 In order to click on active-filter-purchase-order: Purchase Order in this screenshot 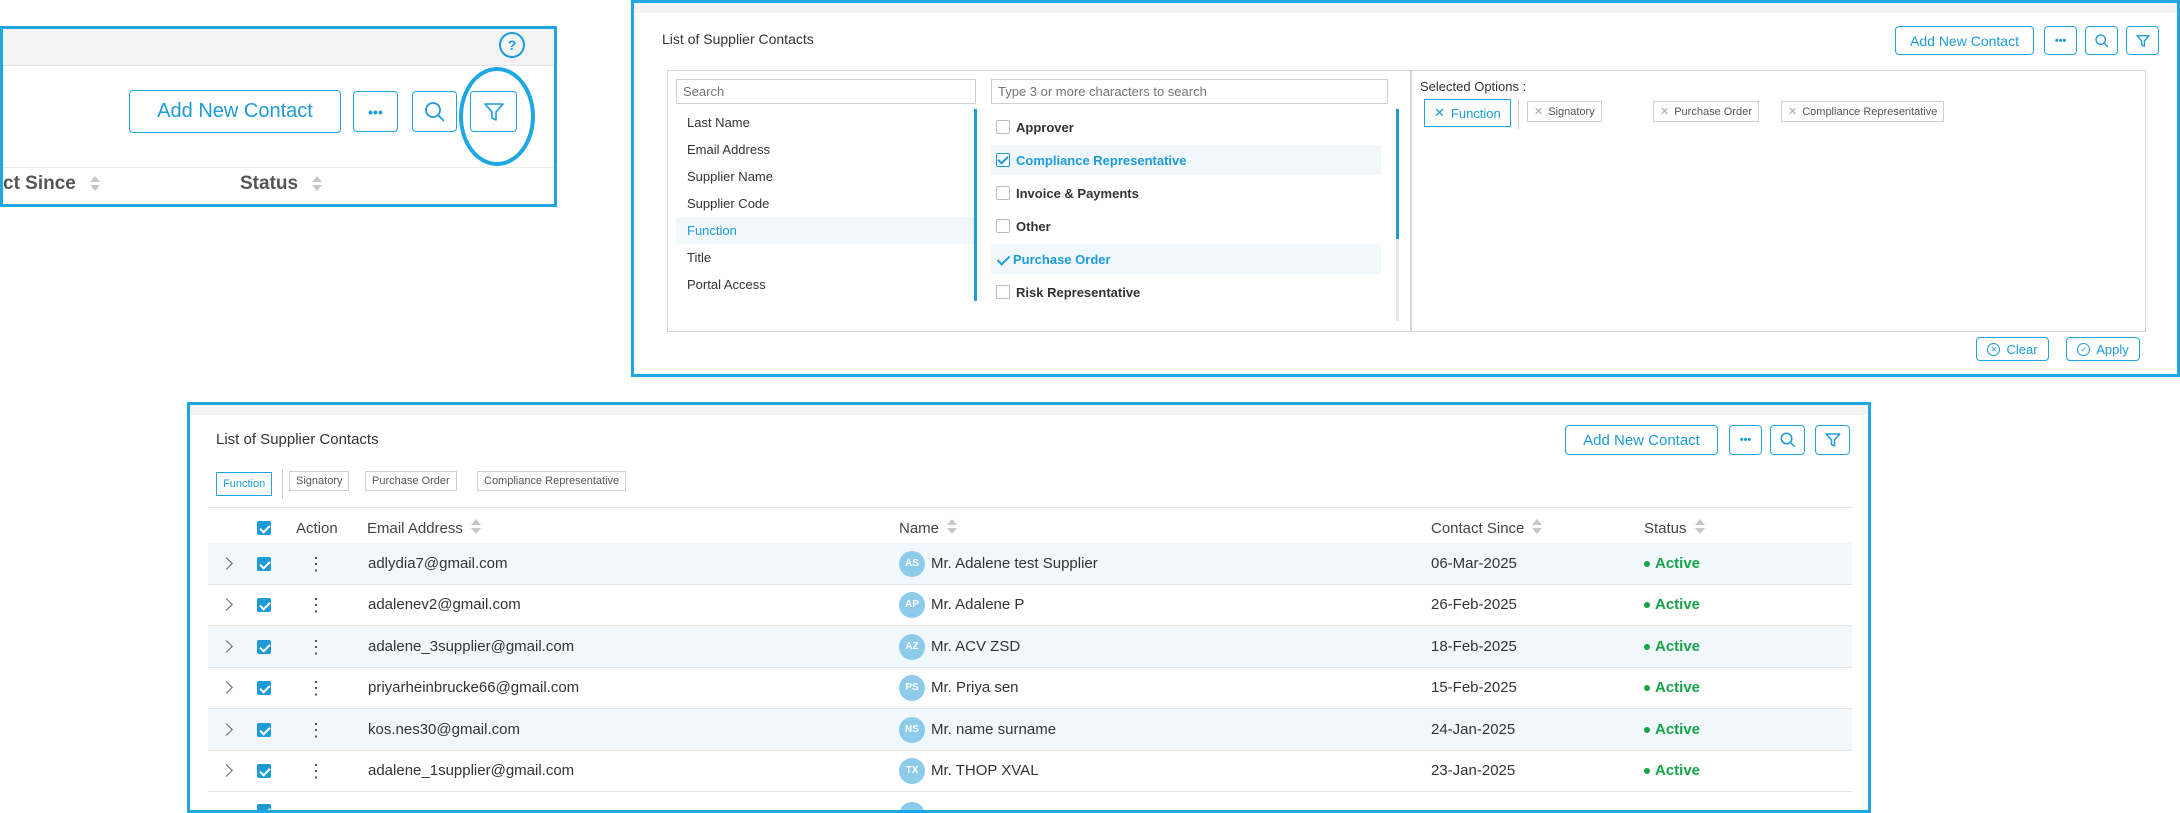, I will do `click(411, 481)`.